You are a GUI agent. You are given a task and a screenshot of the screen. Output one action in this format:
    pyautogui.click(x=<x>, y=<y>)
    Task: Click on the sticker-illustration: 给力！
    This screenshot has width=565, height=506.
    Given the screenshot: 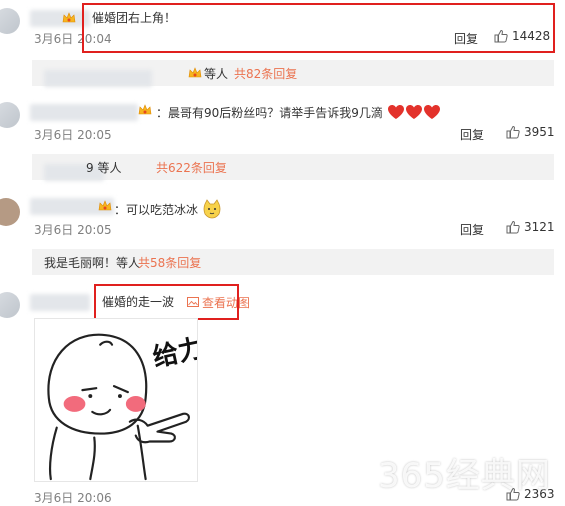 What is the action you would take?
    pyautogui.click(x=139, y=404)
    